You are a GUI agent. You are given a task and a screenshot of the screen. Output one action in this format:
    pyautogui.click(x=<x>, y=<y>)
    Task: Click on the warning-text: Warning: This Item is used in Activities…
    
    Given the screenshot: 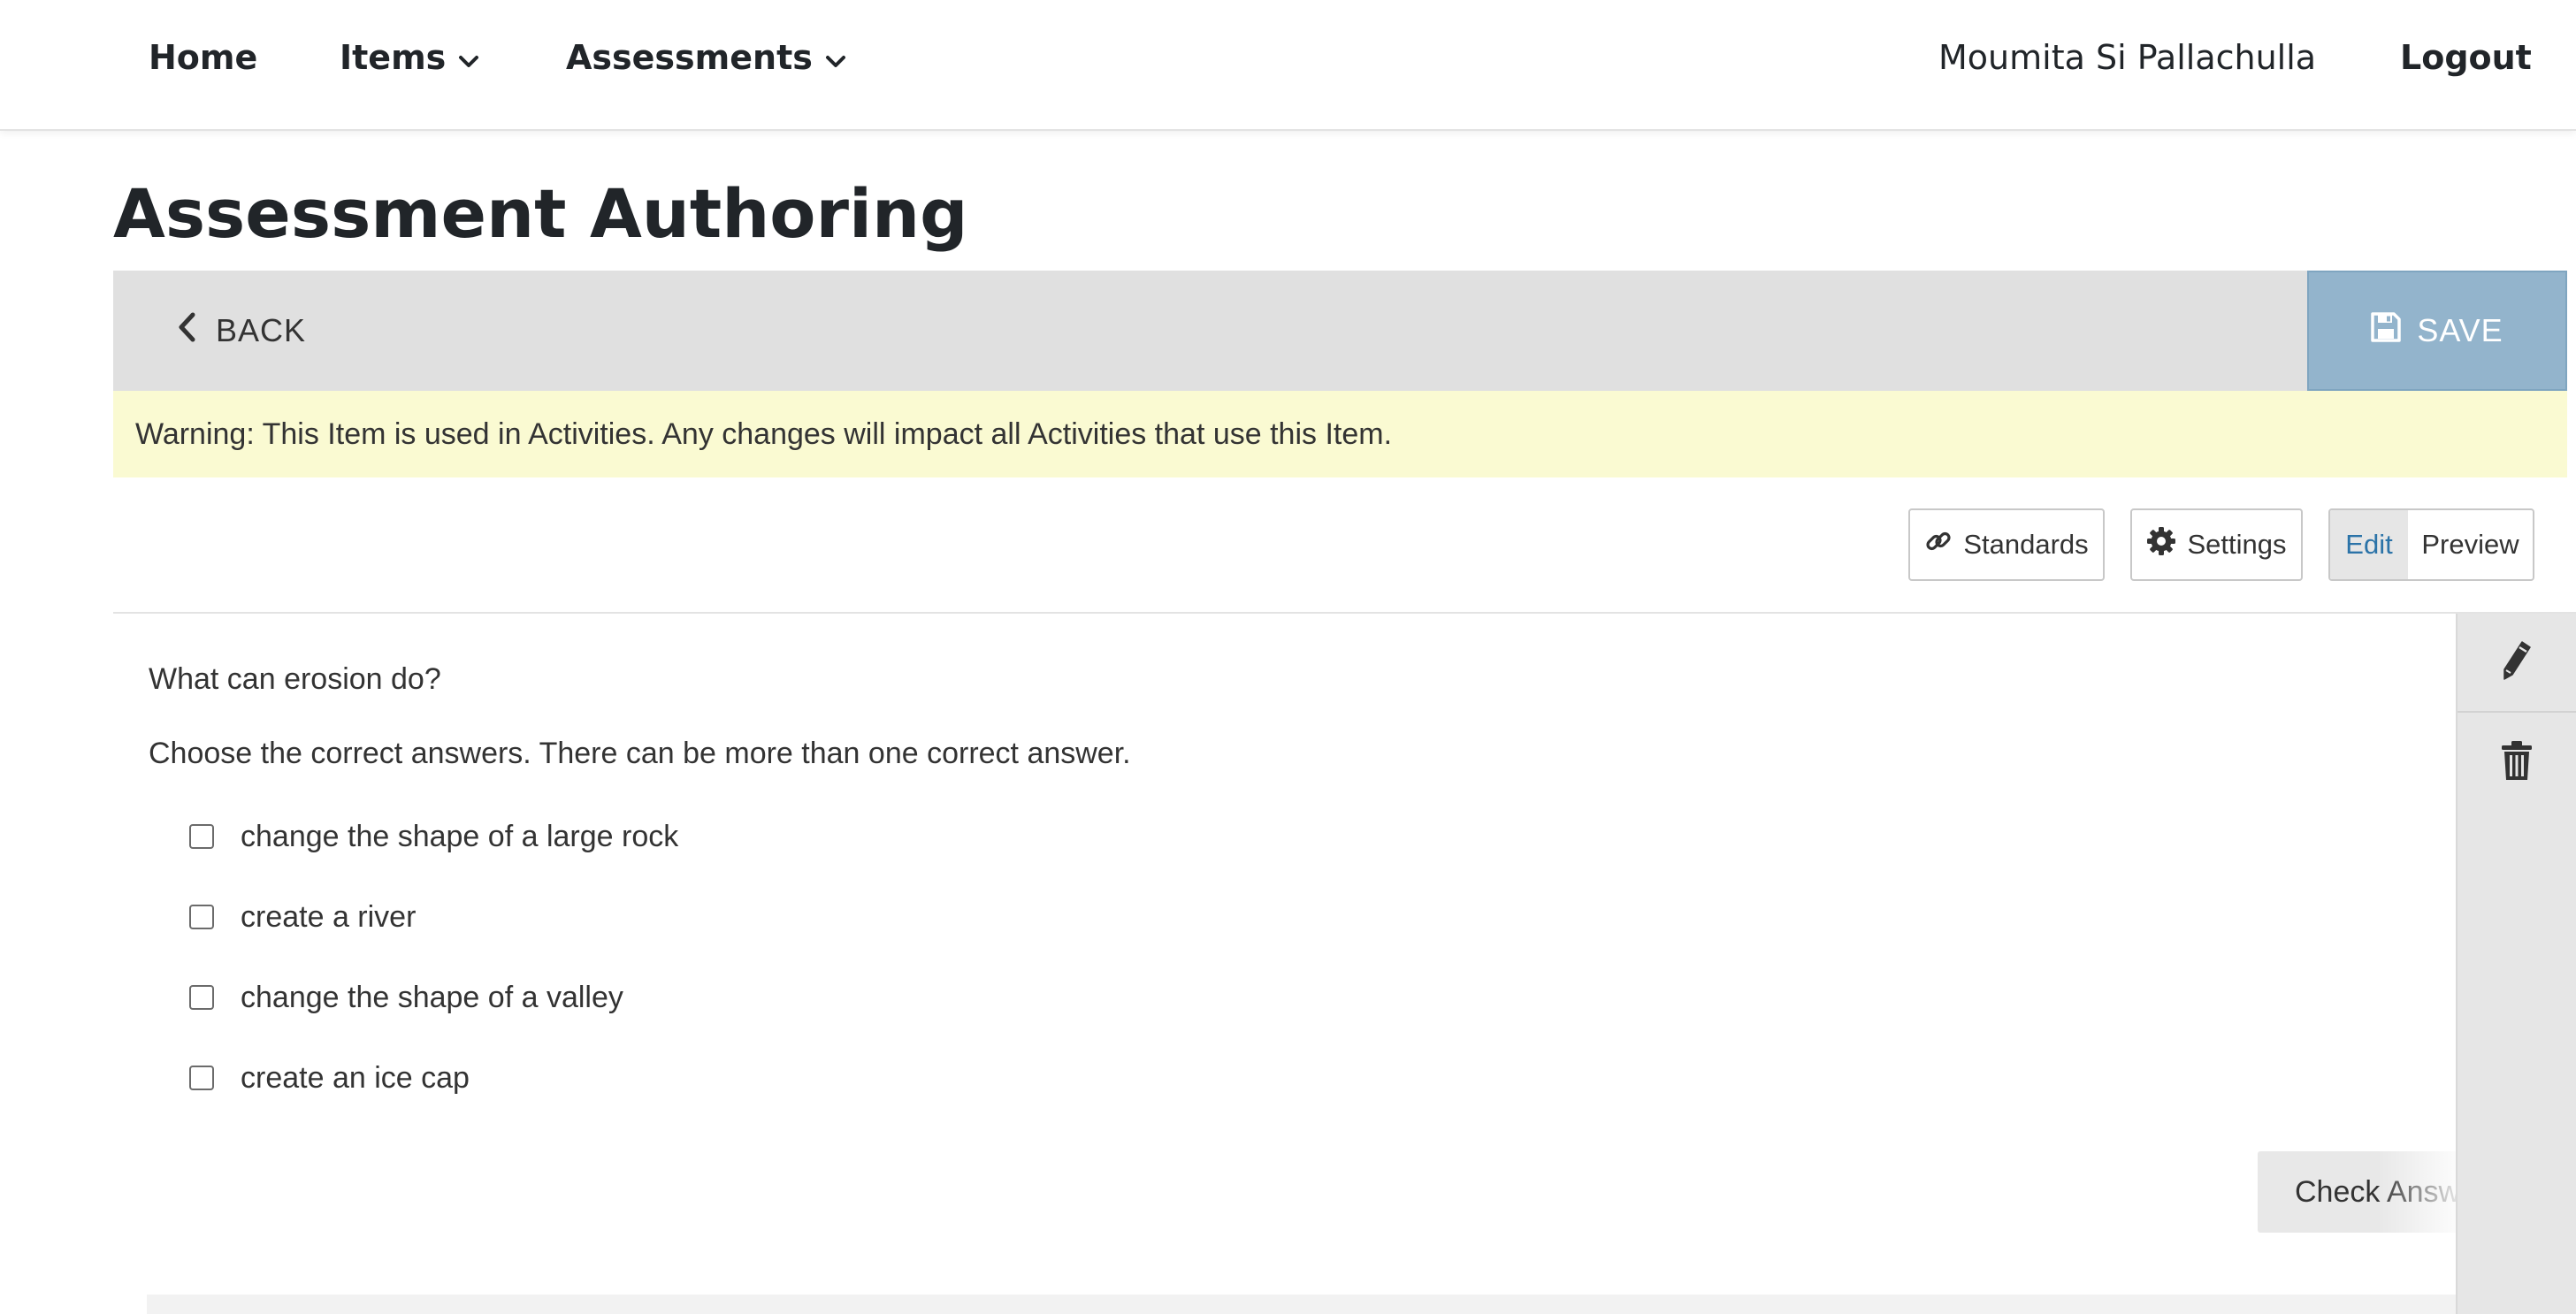 What is the action you would take?
    pyautogui.click(x=764, y=433)
    